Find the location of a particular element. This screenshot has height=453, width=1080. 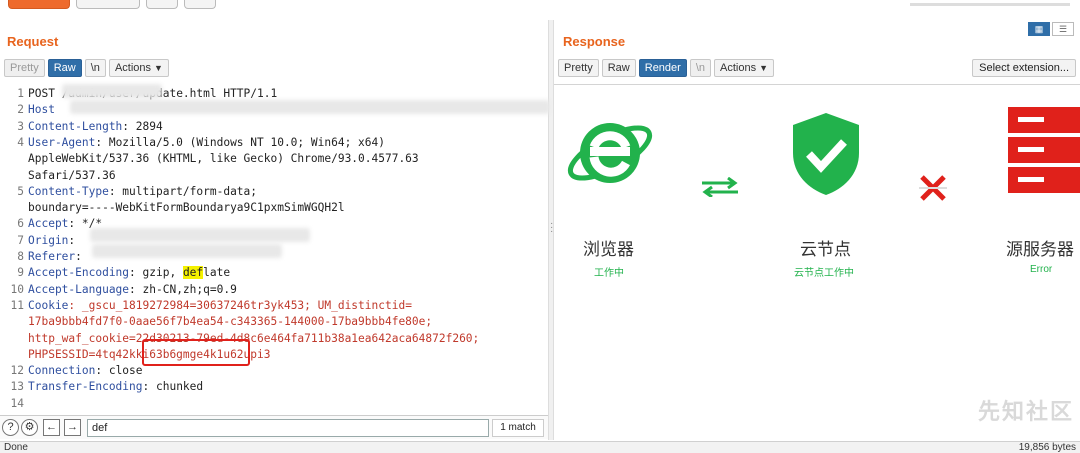

match-count: 1 match is located at coordinates (518, 428).